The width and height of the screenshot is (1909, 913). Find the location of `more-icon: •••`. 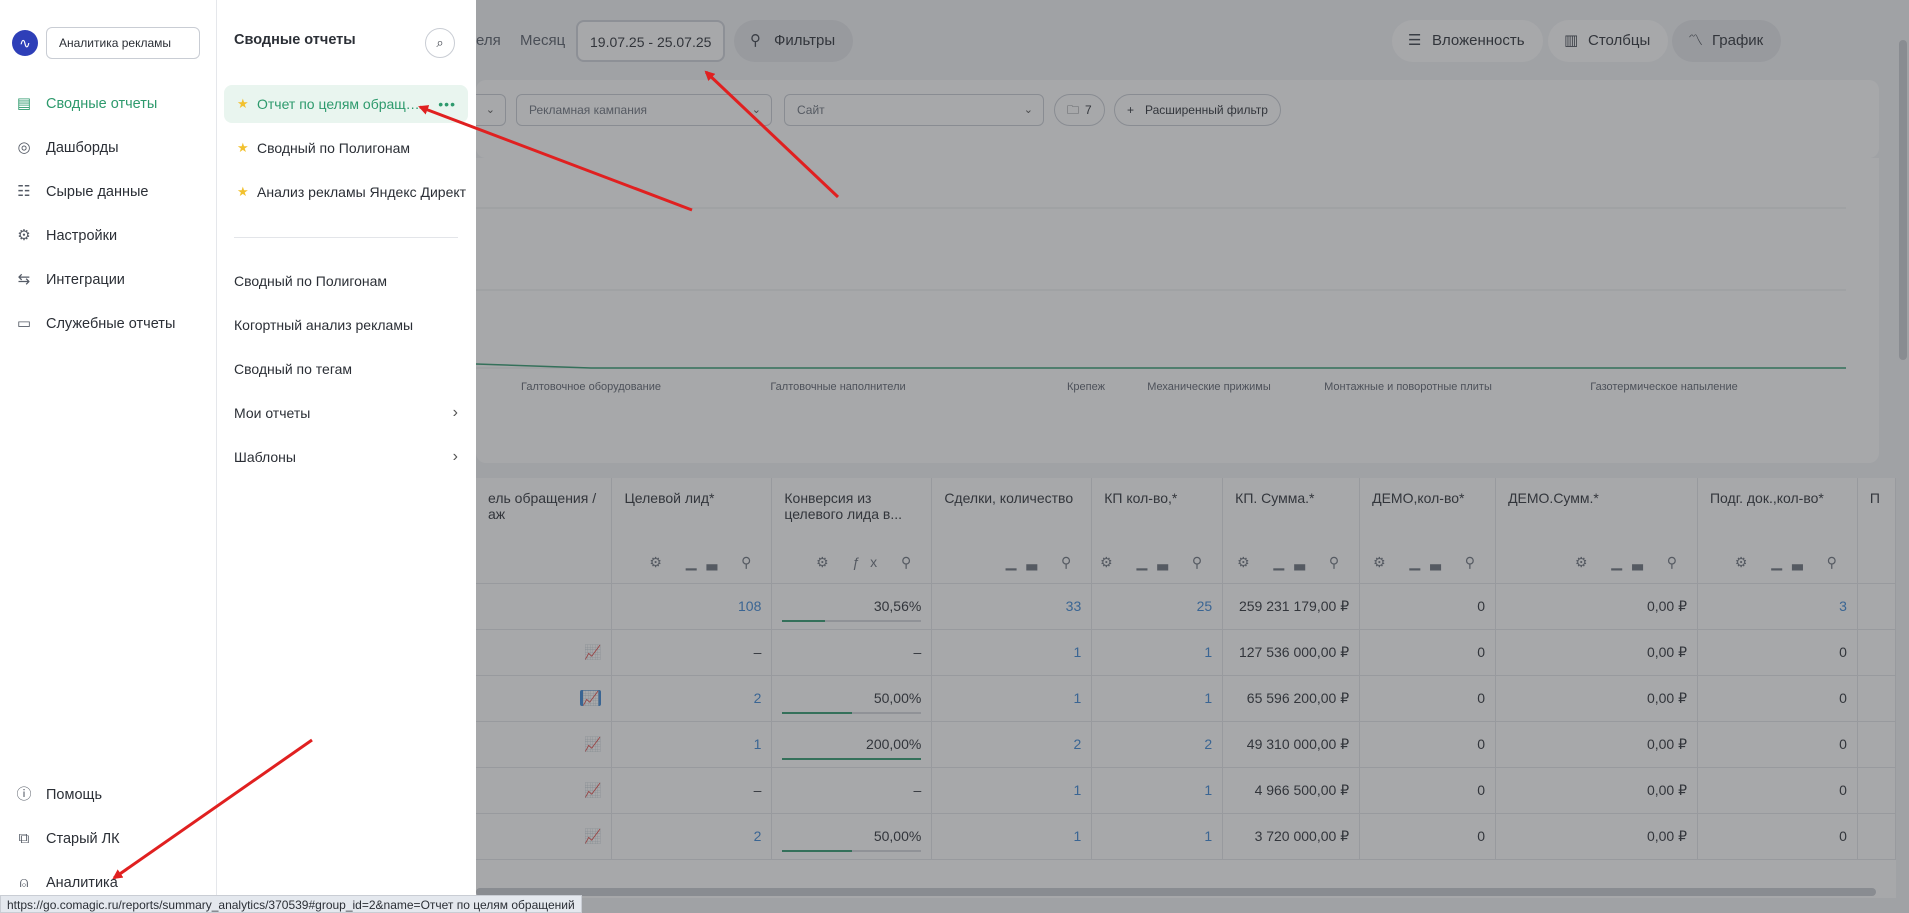

more-icon: ••• is located at coordinates (447, 104).